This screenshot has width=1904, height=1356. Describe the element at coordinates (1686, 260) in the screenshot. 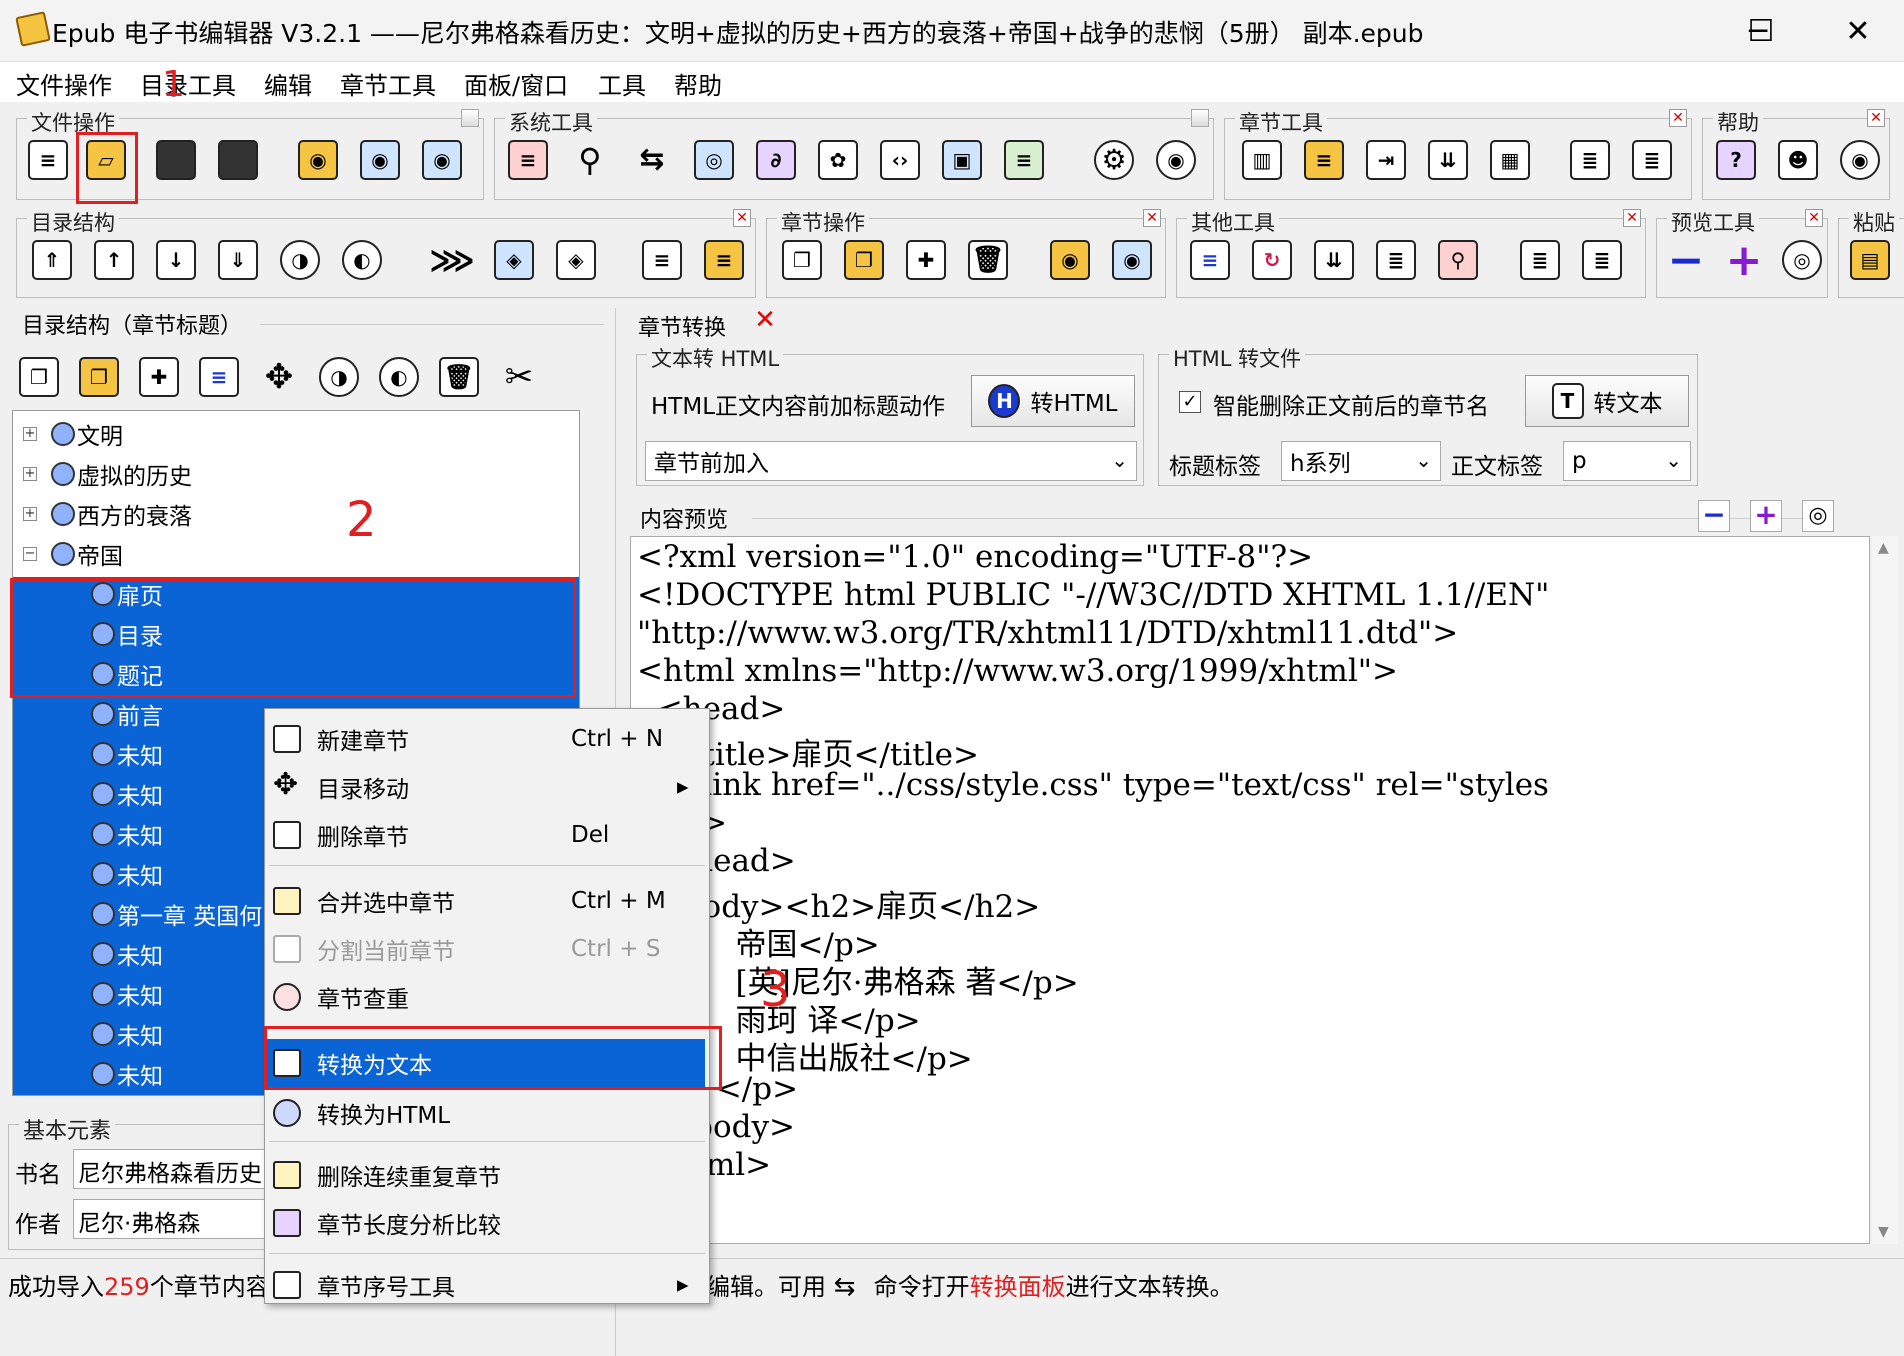

I see `zoom-out-button: −` at that location.